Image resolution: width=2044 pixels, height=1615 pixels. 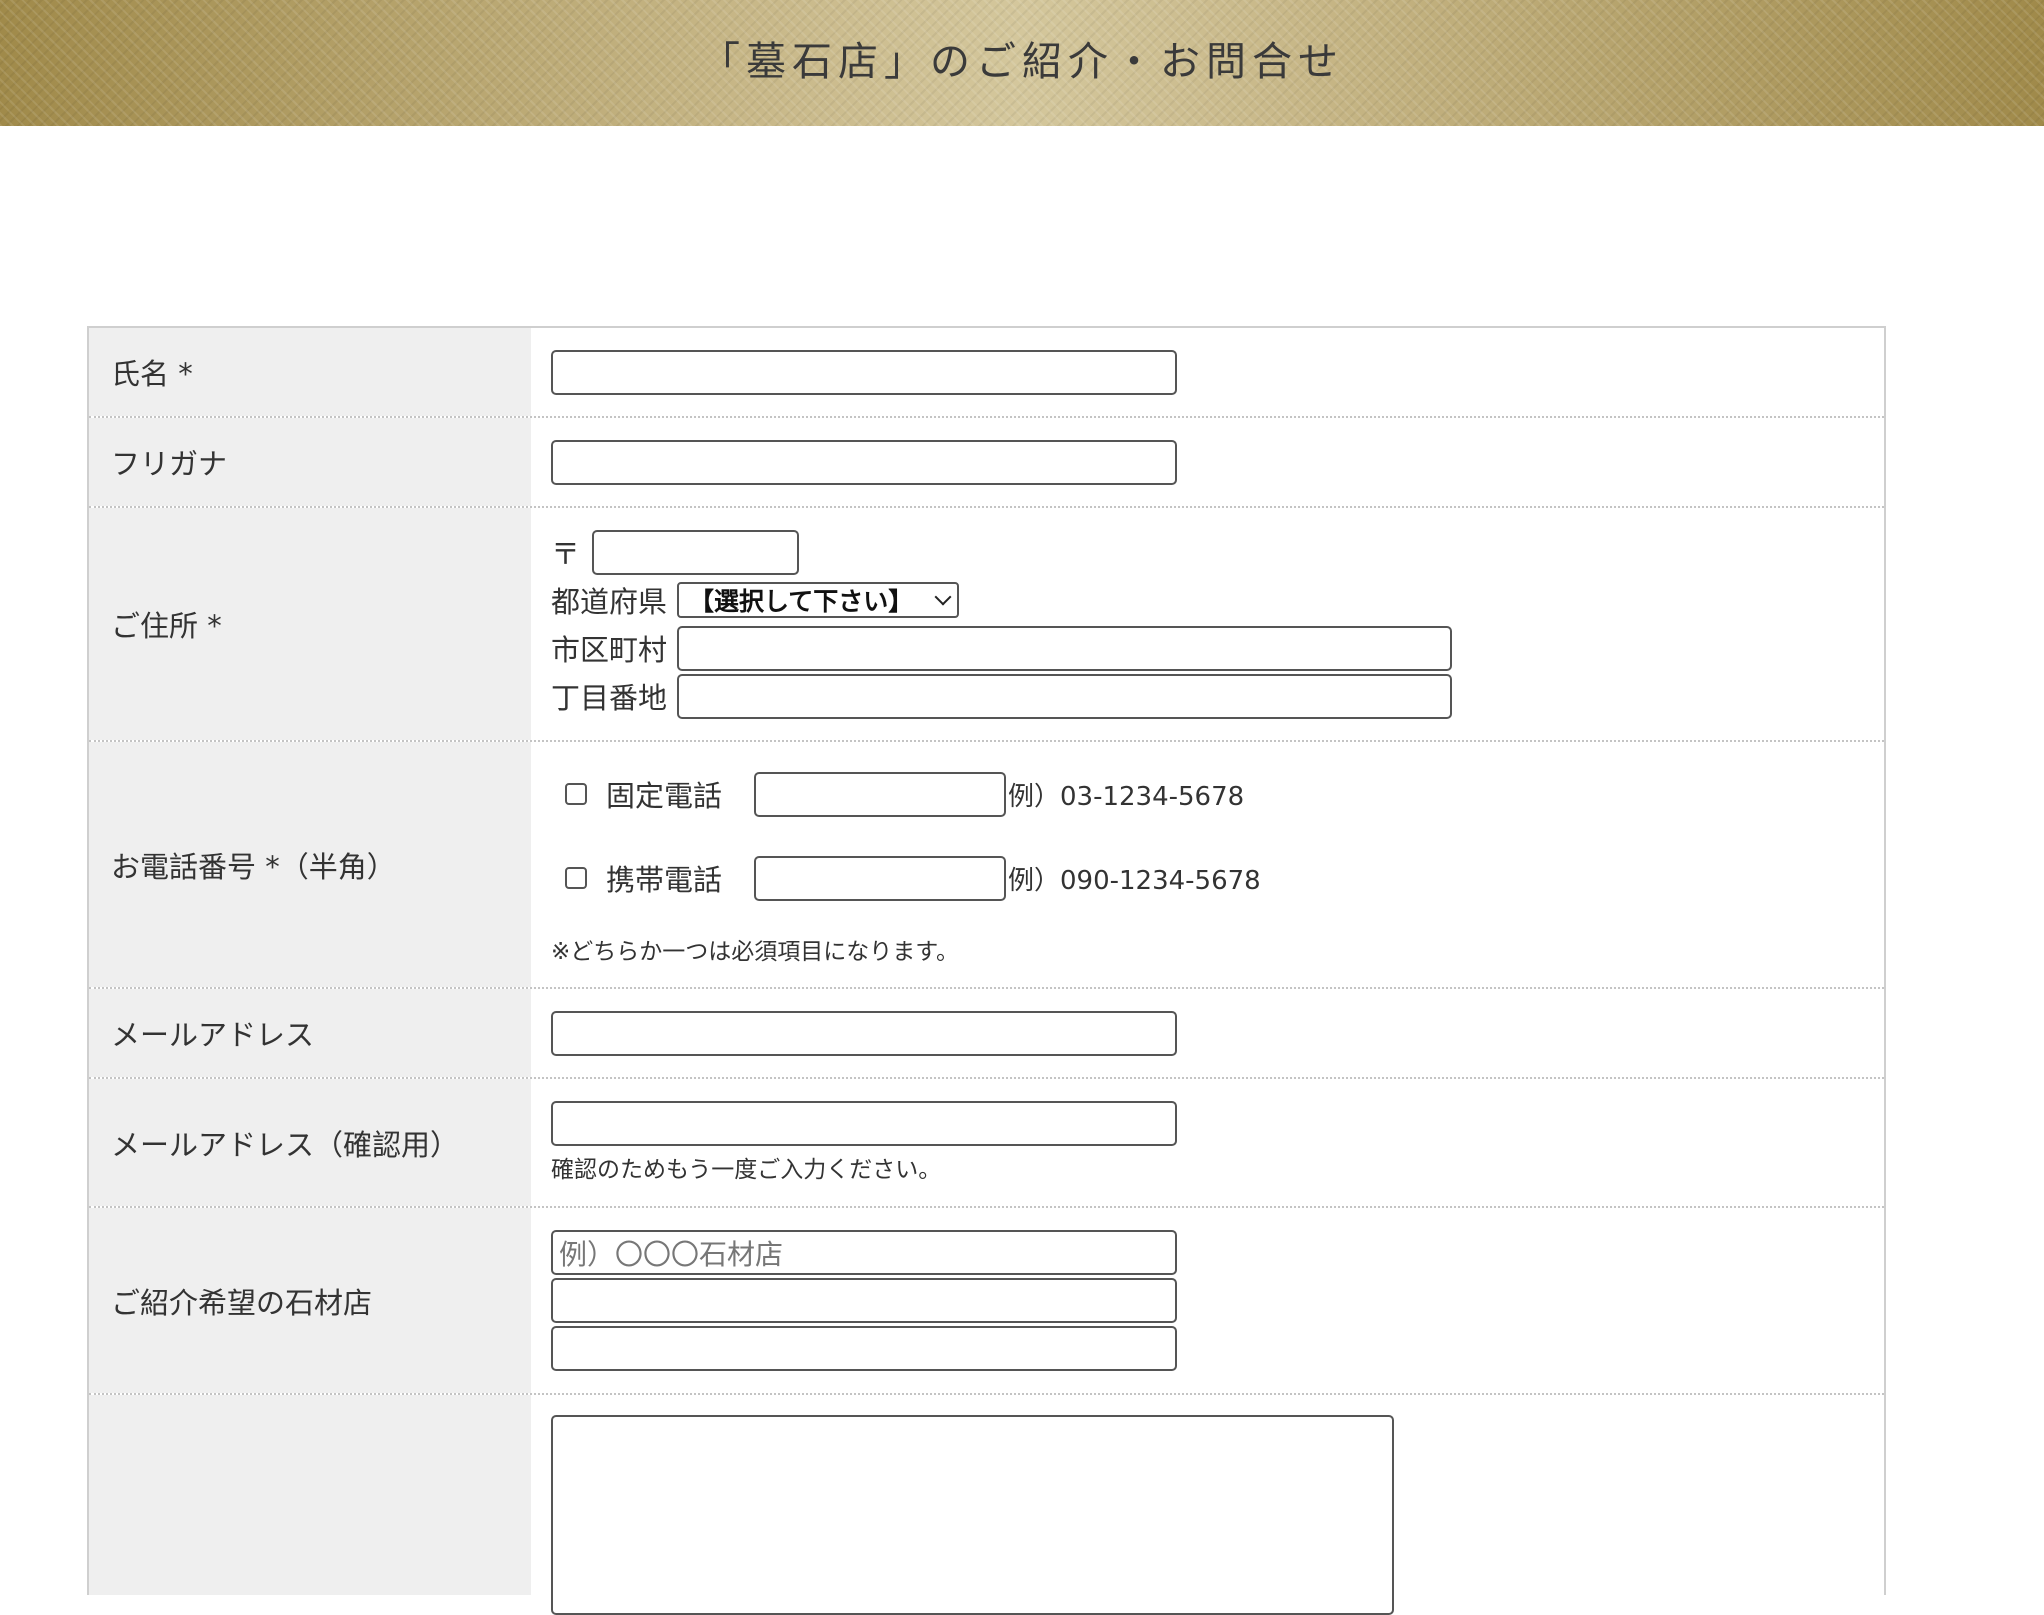 I want to click on shop-placeholder: 例）〇〇〇石材店, so click(x=671, y=1254).